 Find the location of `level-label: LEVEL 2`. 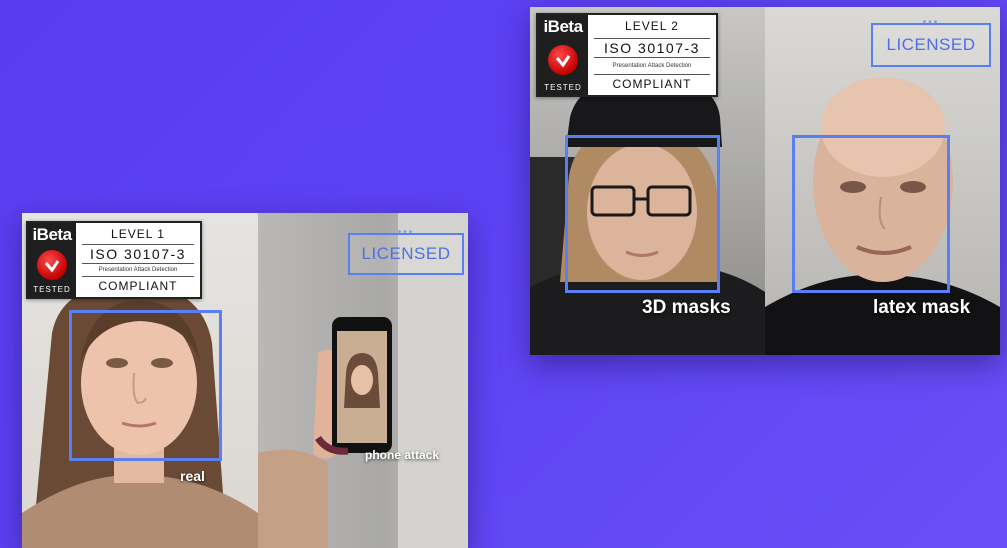

level-label: LEVEL 2 is located at coordinates (652, 26).